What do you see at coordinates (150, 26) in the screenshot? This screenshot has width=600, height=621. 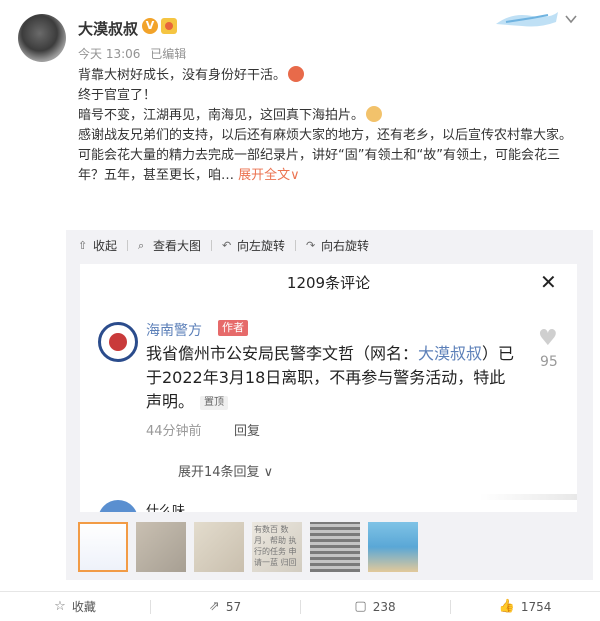 I see `verified-badge-icon: V` at bounding box center [150, 26].